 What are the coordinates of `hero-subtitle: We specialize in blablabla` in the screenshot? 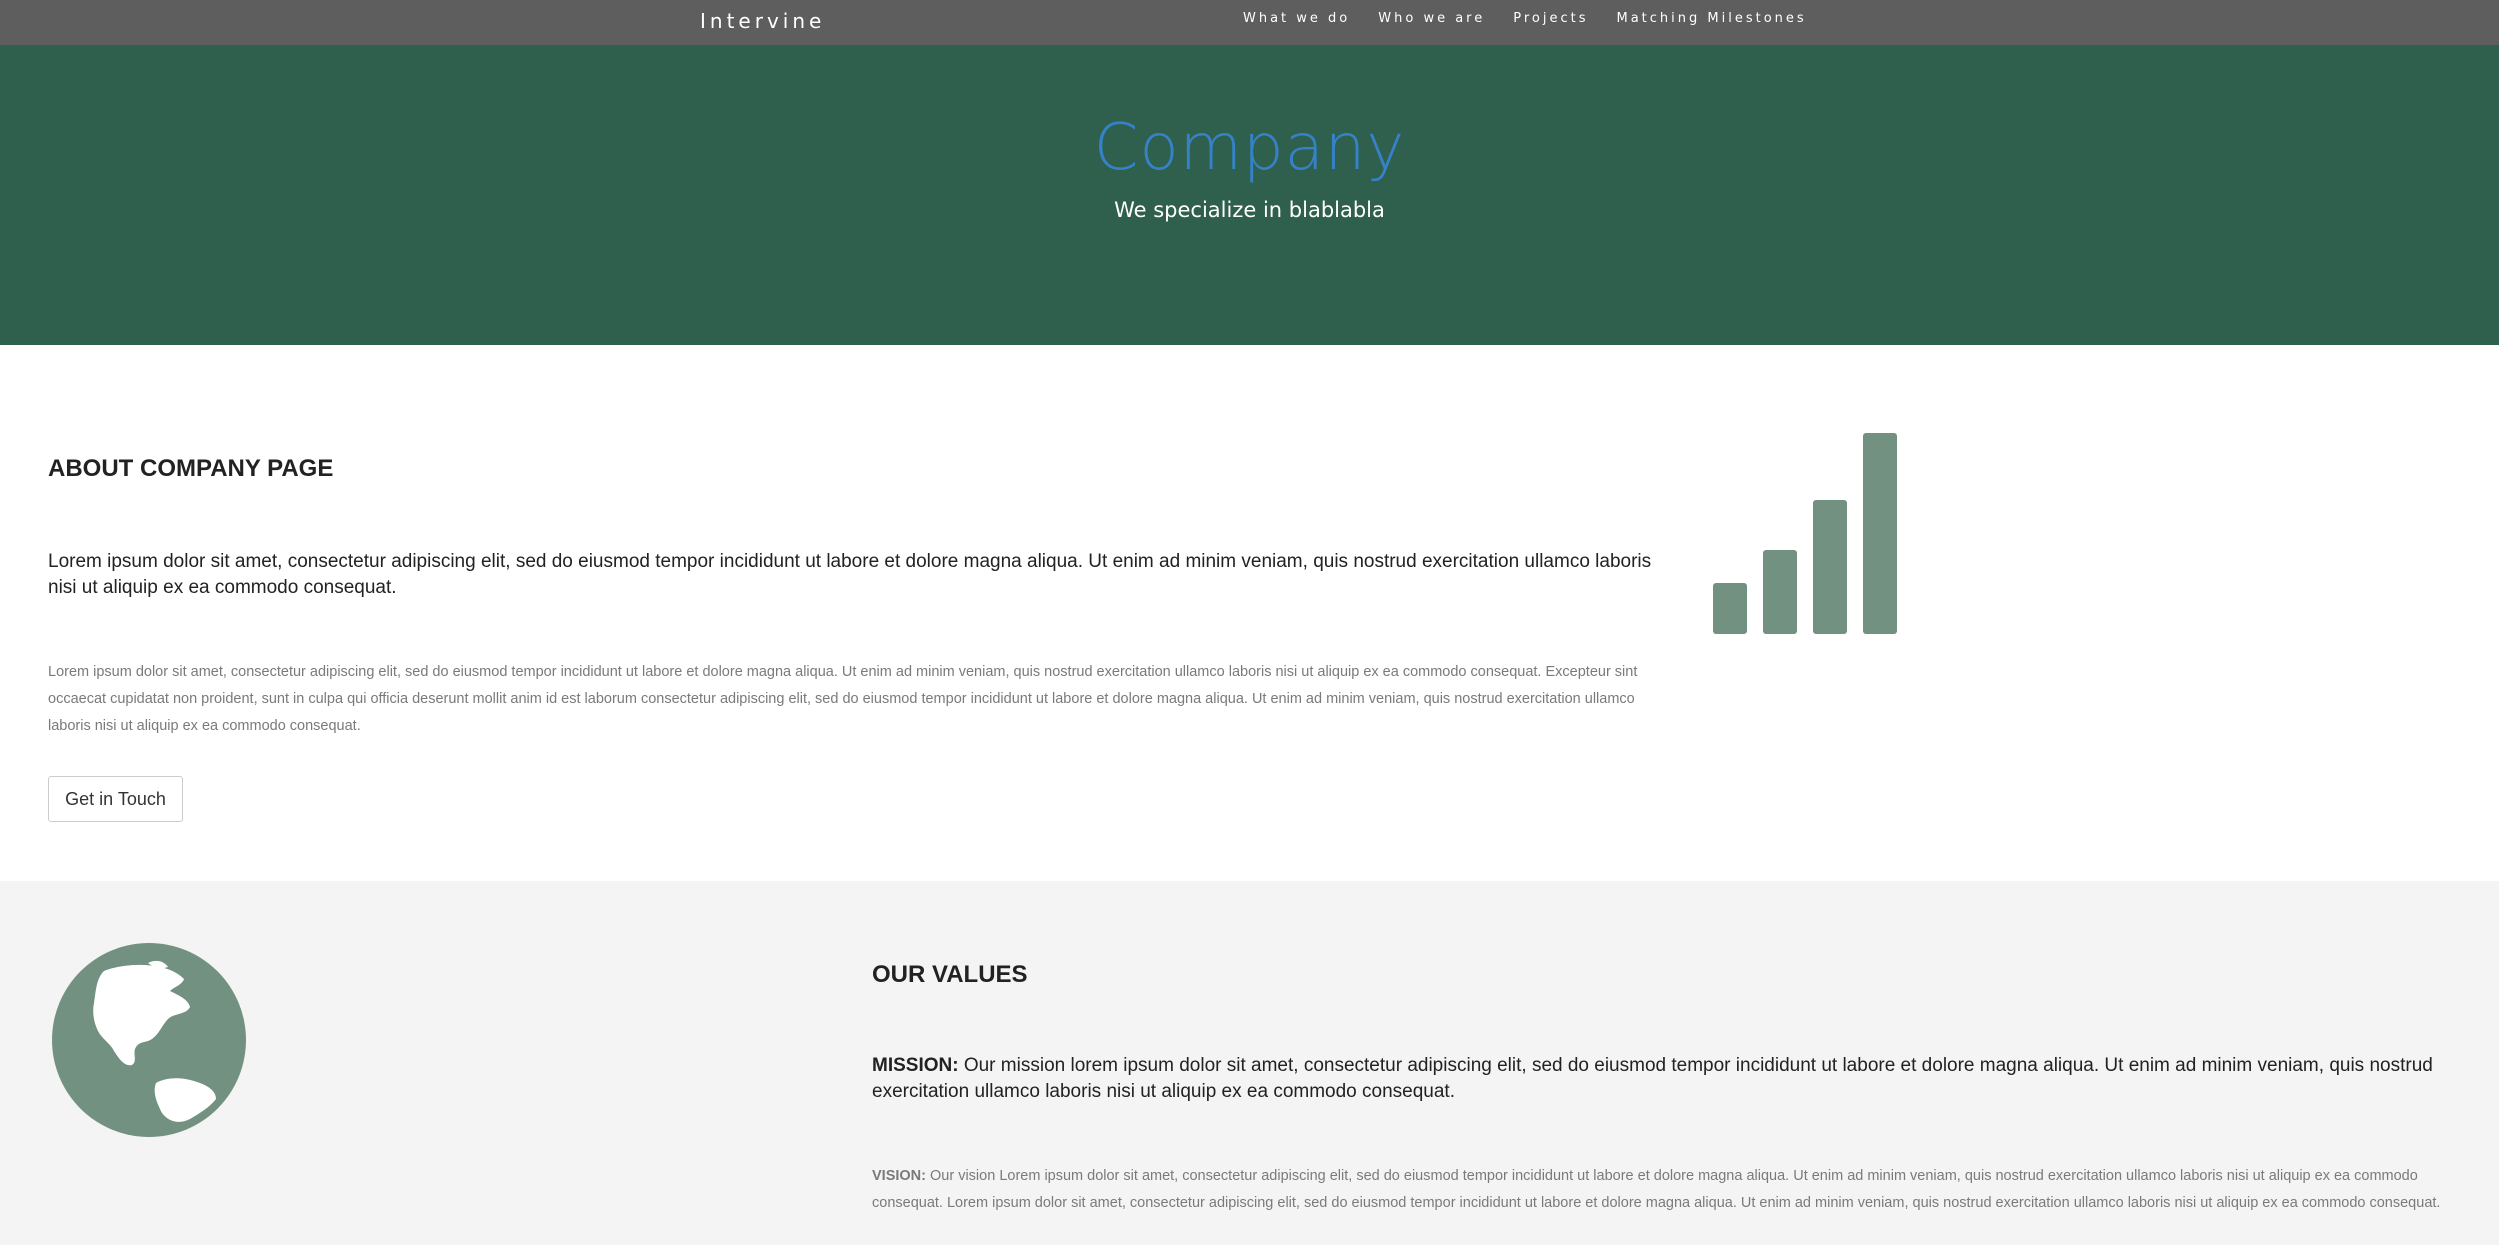 It's located at (1249, 210).